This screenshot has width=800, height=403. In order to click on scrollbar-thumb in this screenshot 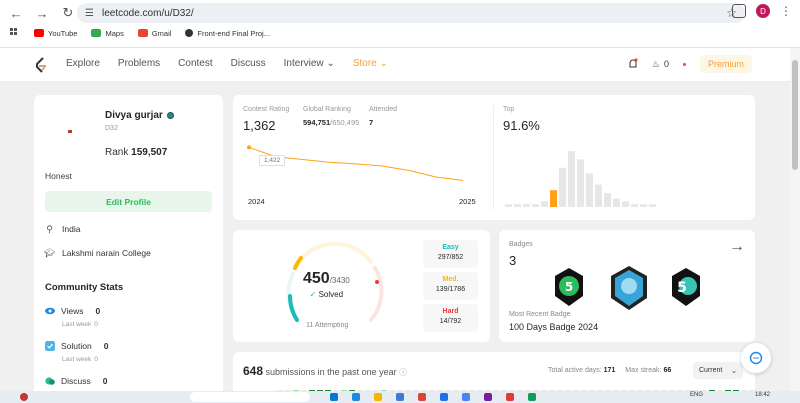, I will do `click(795, 115)`.